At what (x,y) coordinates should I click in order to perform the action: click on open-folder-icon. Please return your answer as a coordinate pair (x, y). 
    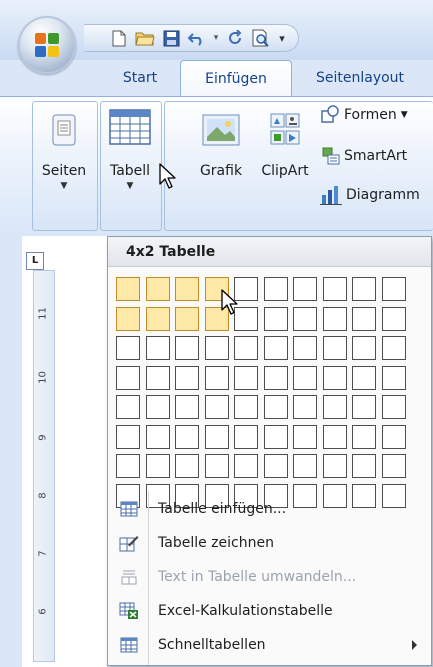
    Looking at the image, I should click on (145, 38).